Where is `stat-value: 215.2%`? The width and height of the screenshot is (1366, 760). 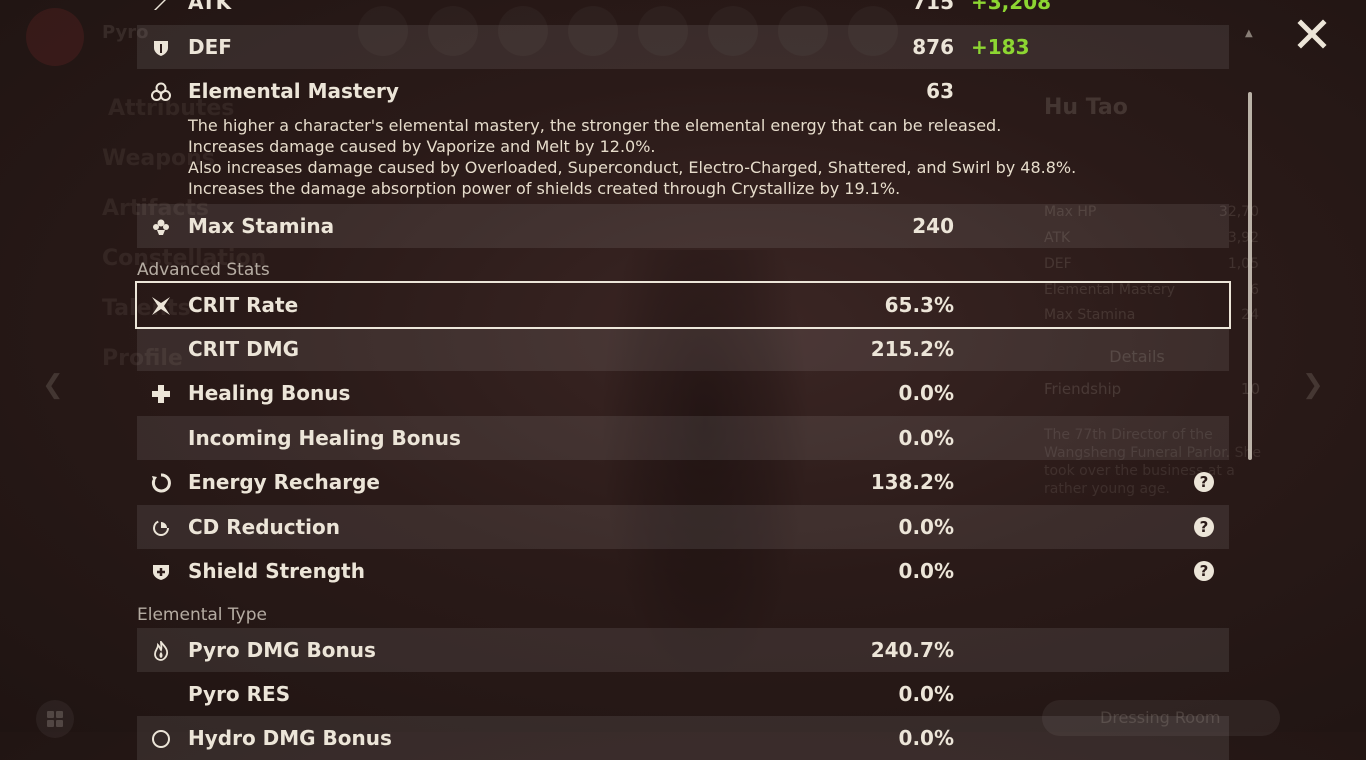
stat-value: 215.2% is located at coordinates (912, 349).